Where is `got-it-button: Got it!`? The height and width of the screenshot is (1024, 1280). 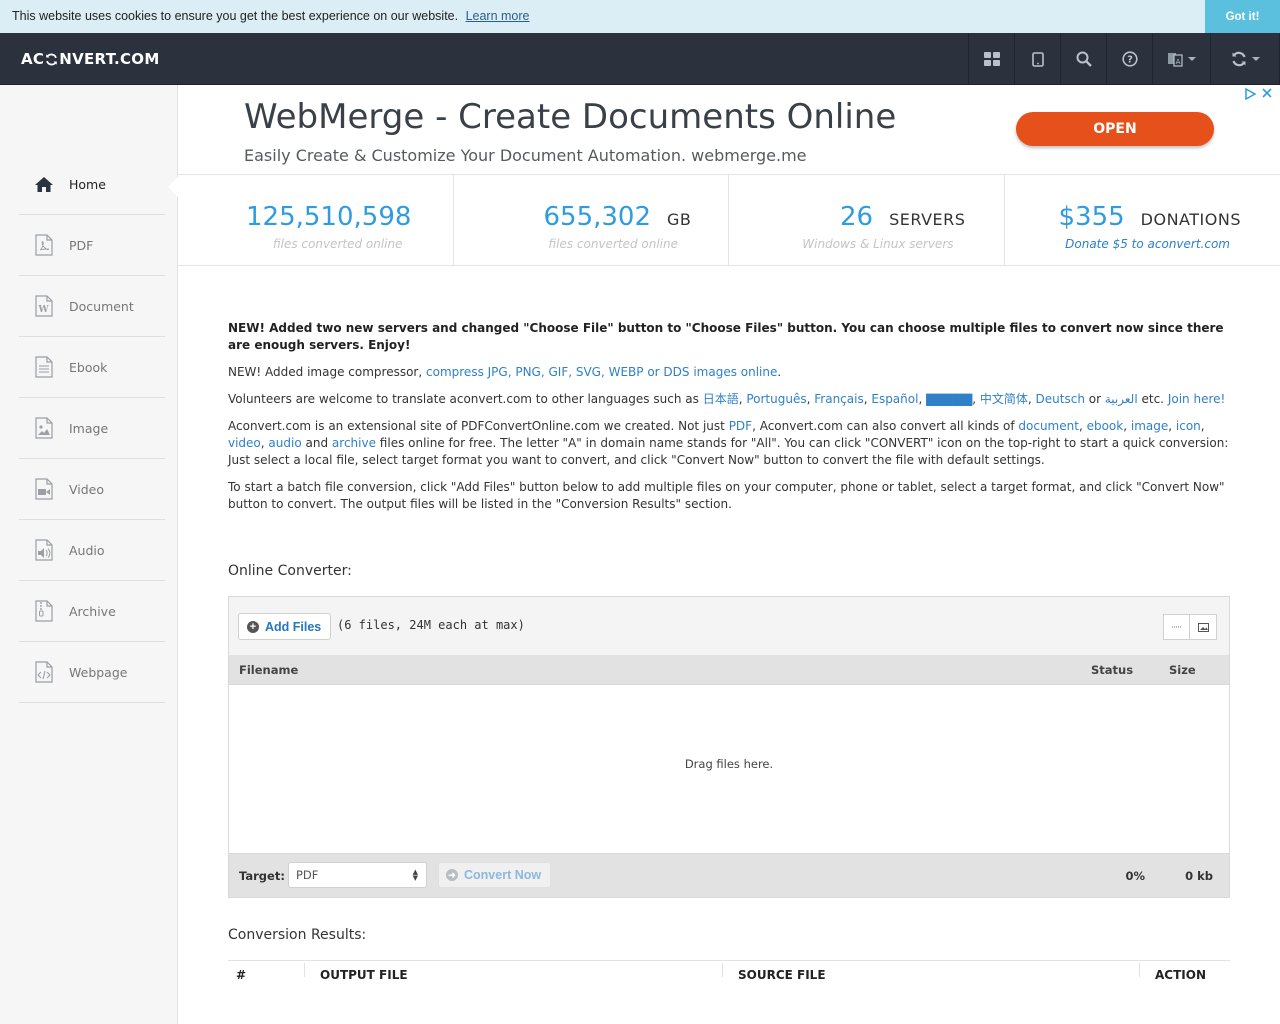
got-it-button: Got it! is located at coordinates (1242, 16).